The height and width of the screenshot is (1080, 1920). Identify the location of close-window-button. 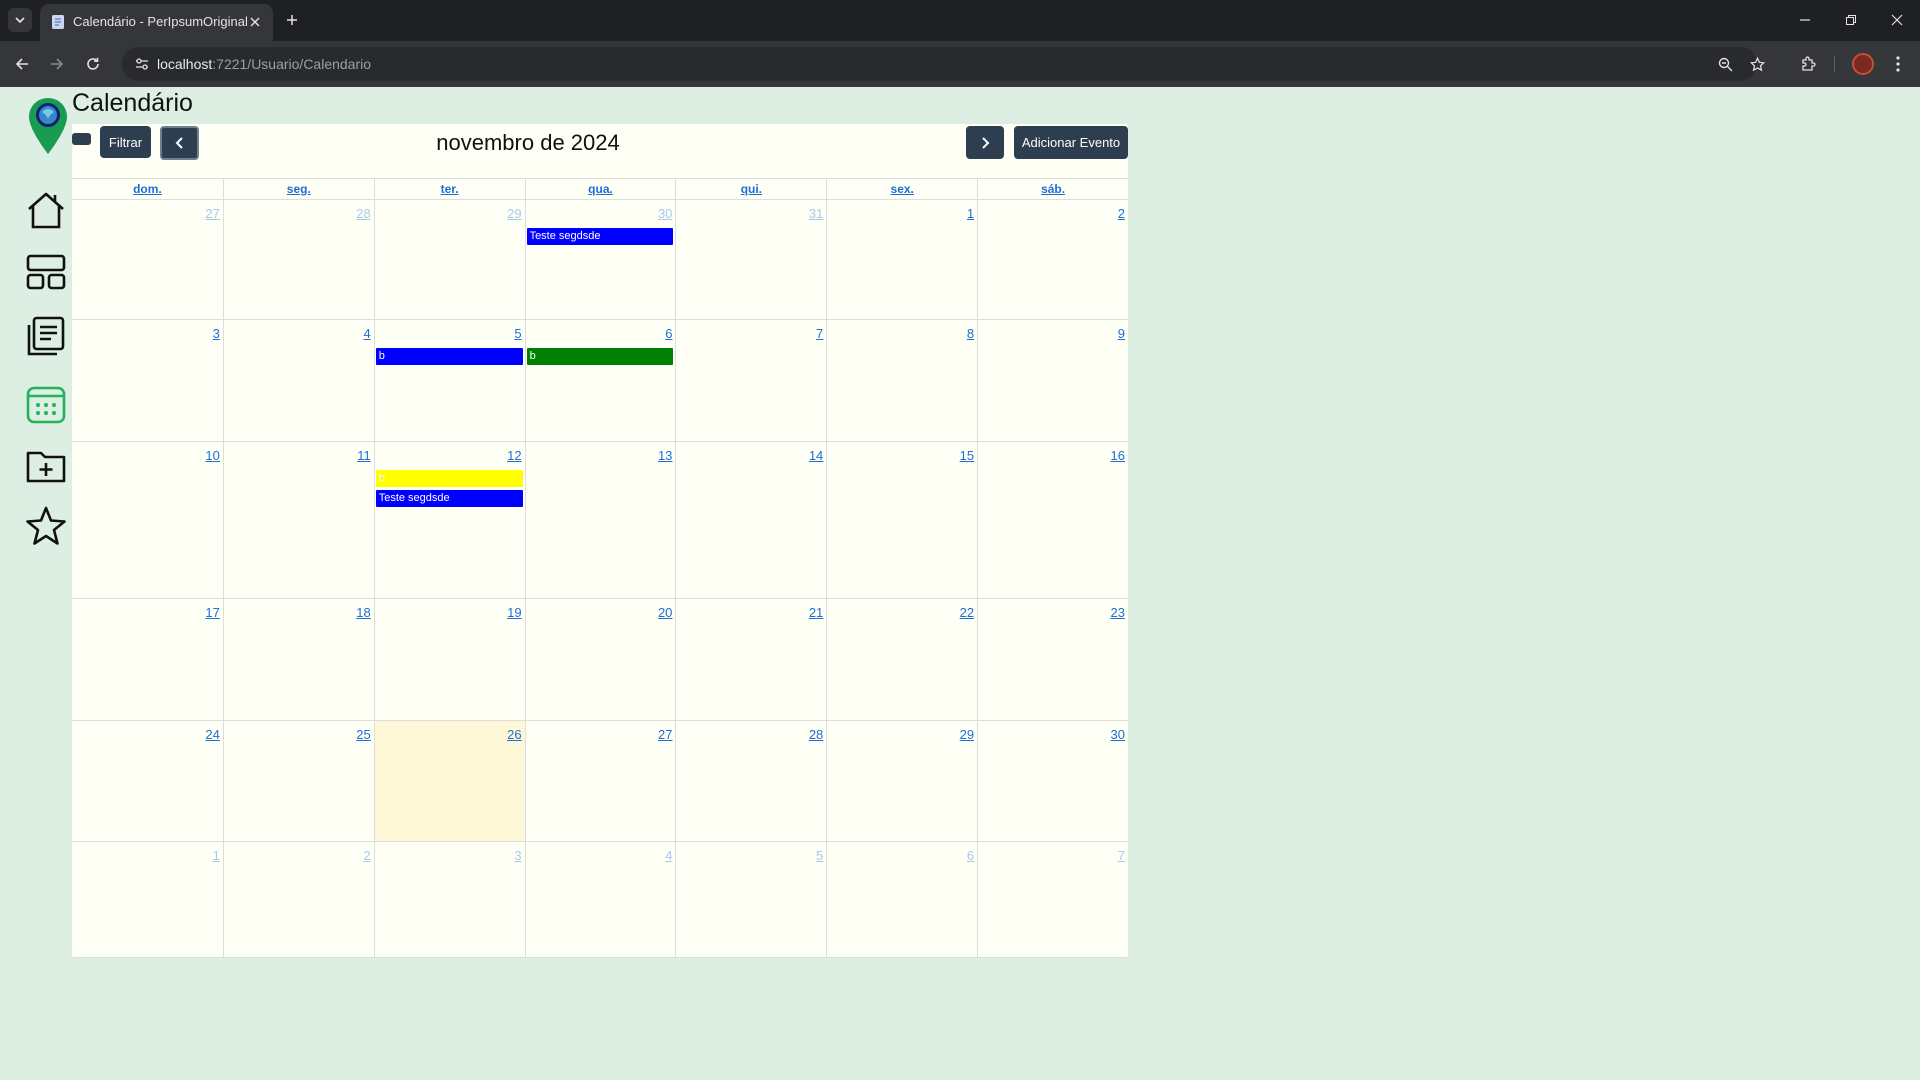
(1897, 20).